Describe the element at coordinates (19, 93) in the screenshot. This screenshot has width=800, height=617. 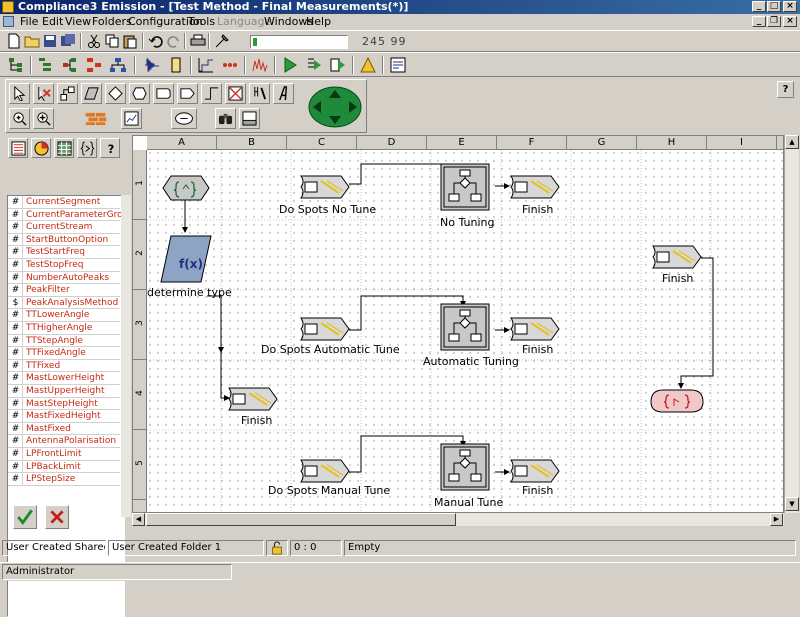
I see `pointer-icon` at that location.